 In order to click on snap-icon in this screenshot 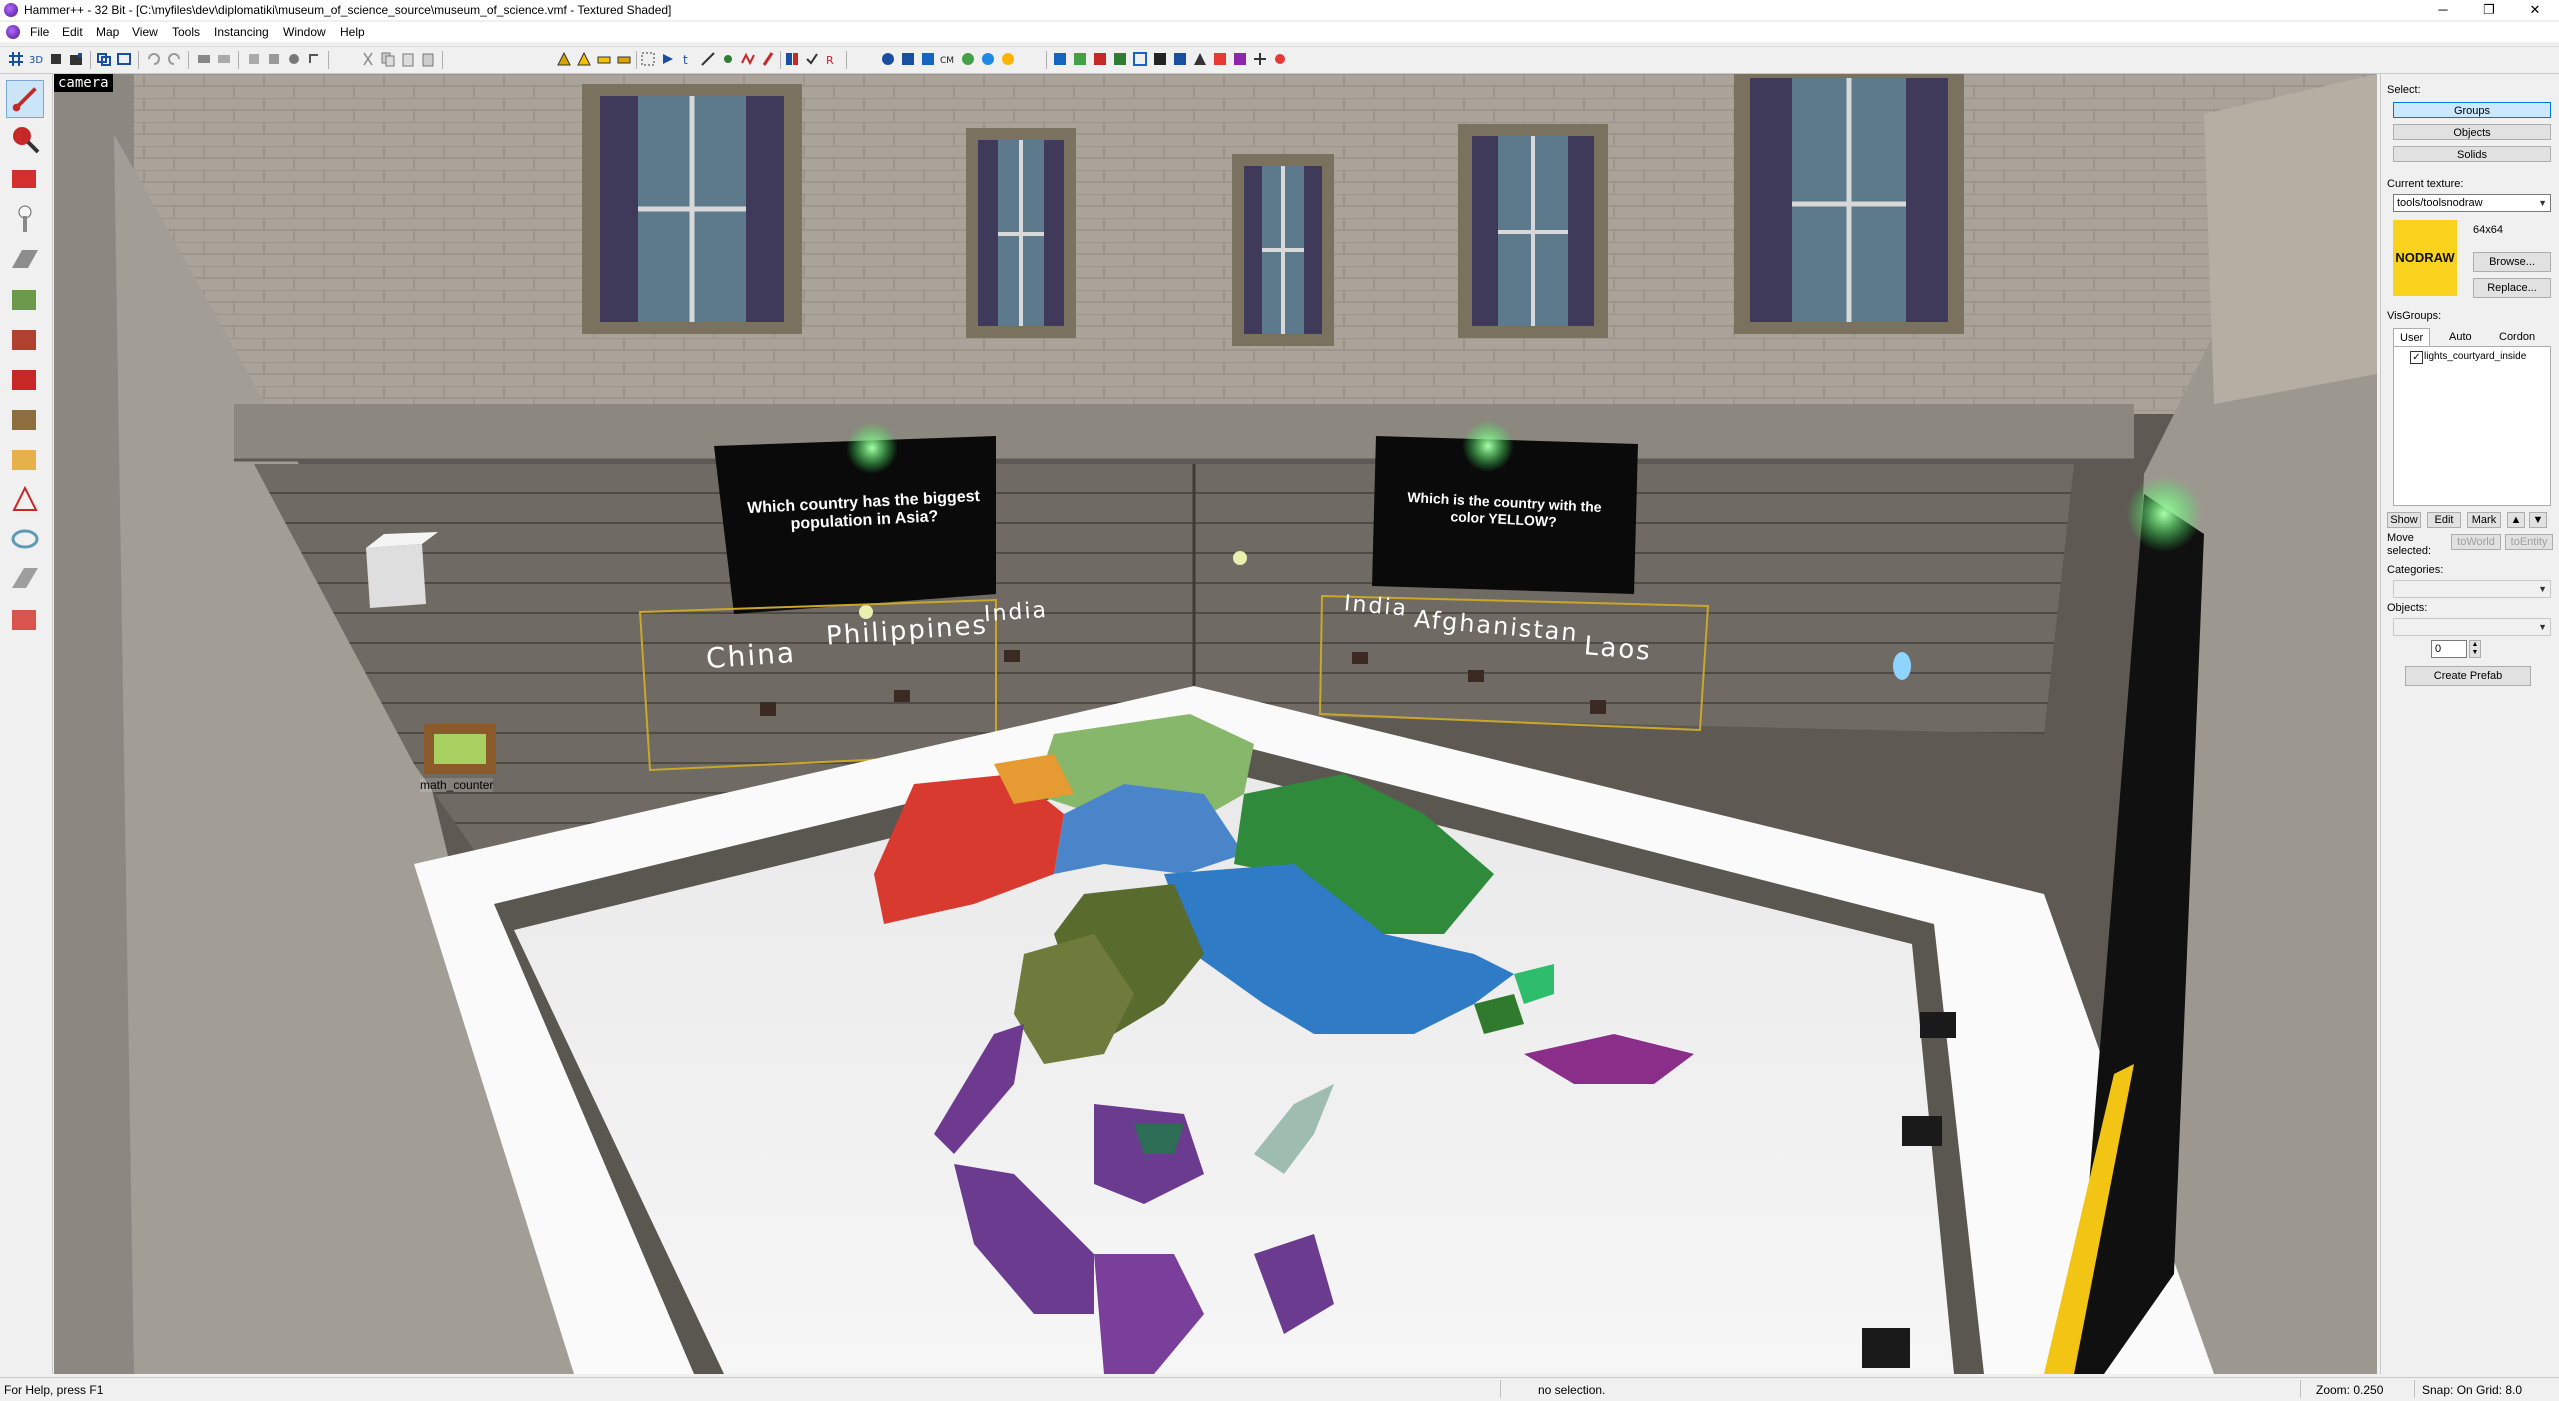, I will do `click(274, 59)`.